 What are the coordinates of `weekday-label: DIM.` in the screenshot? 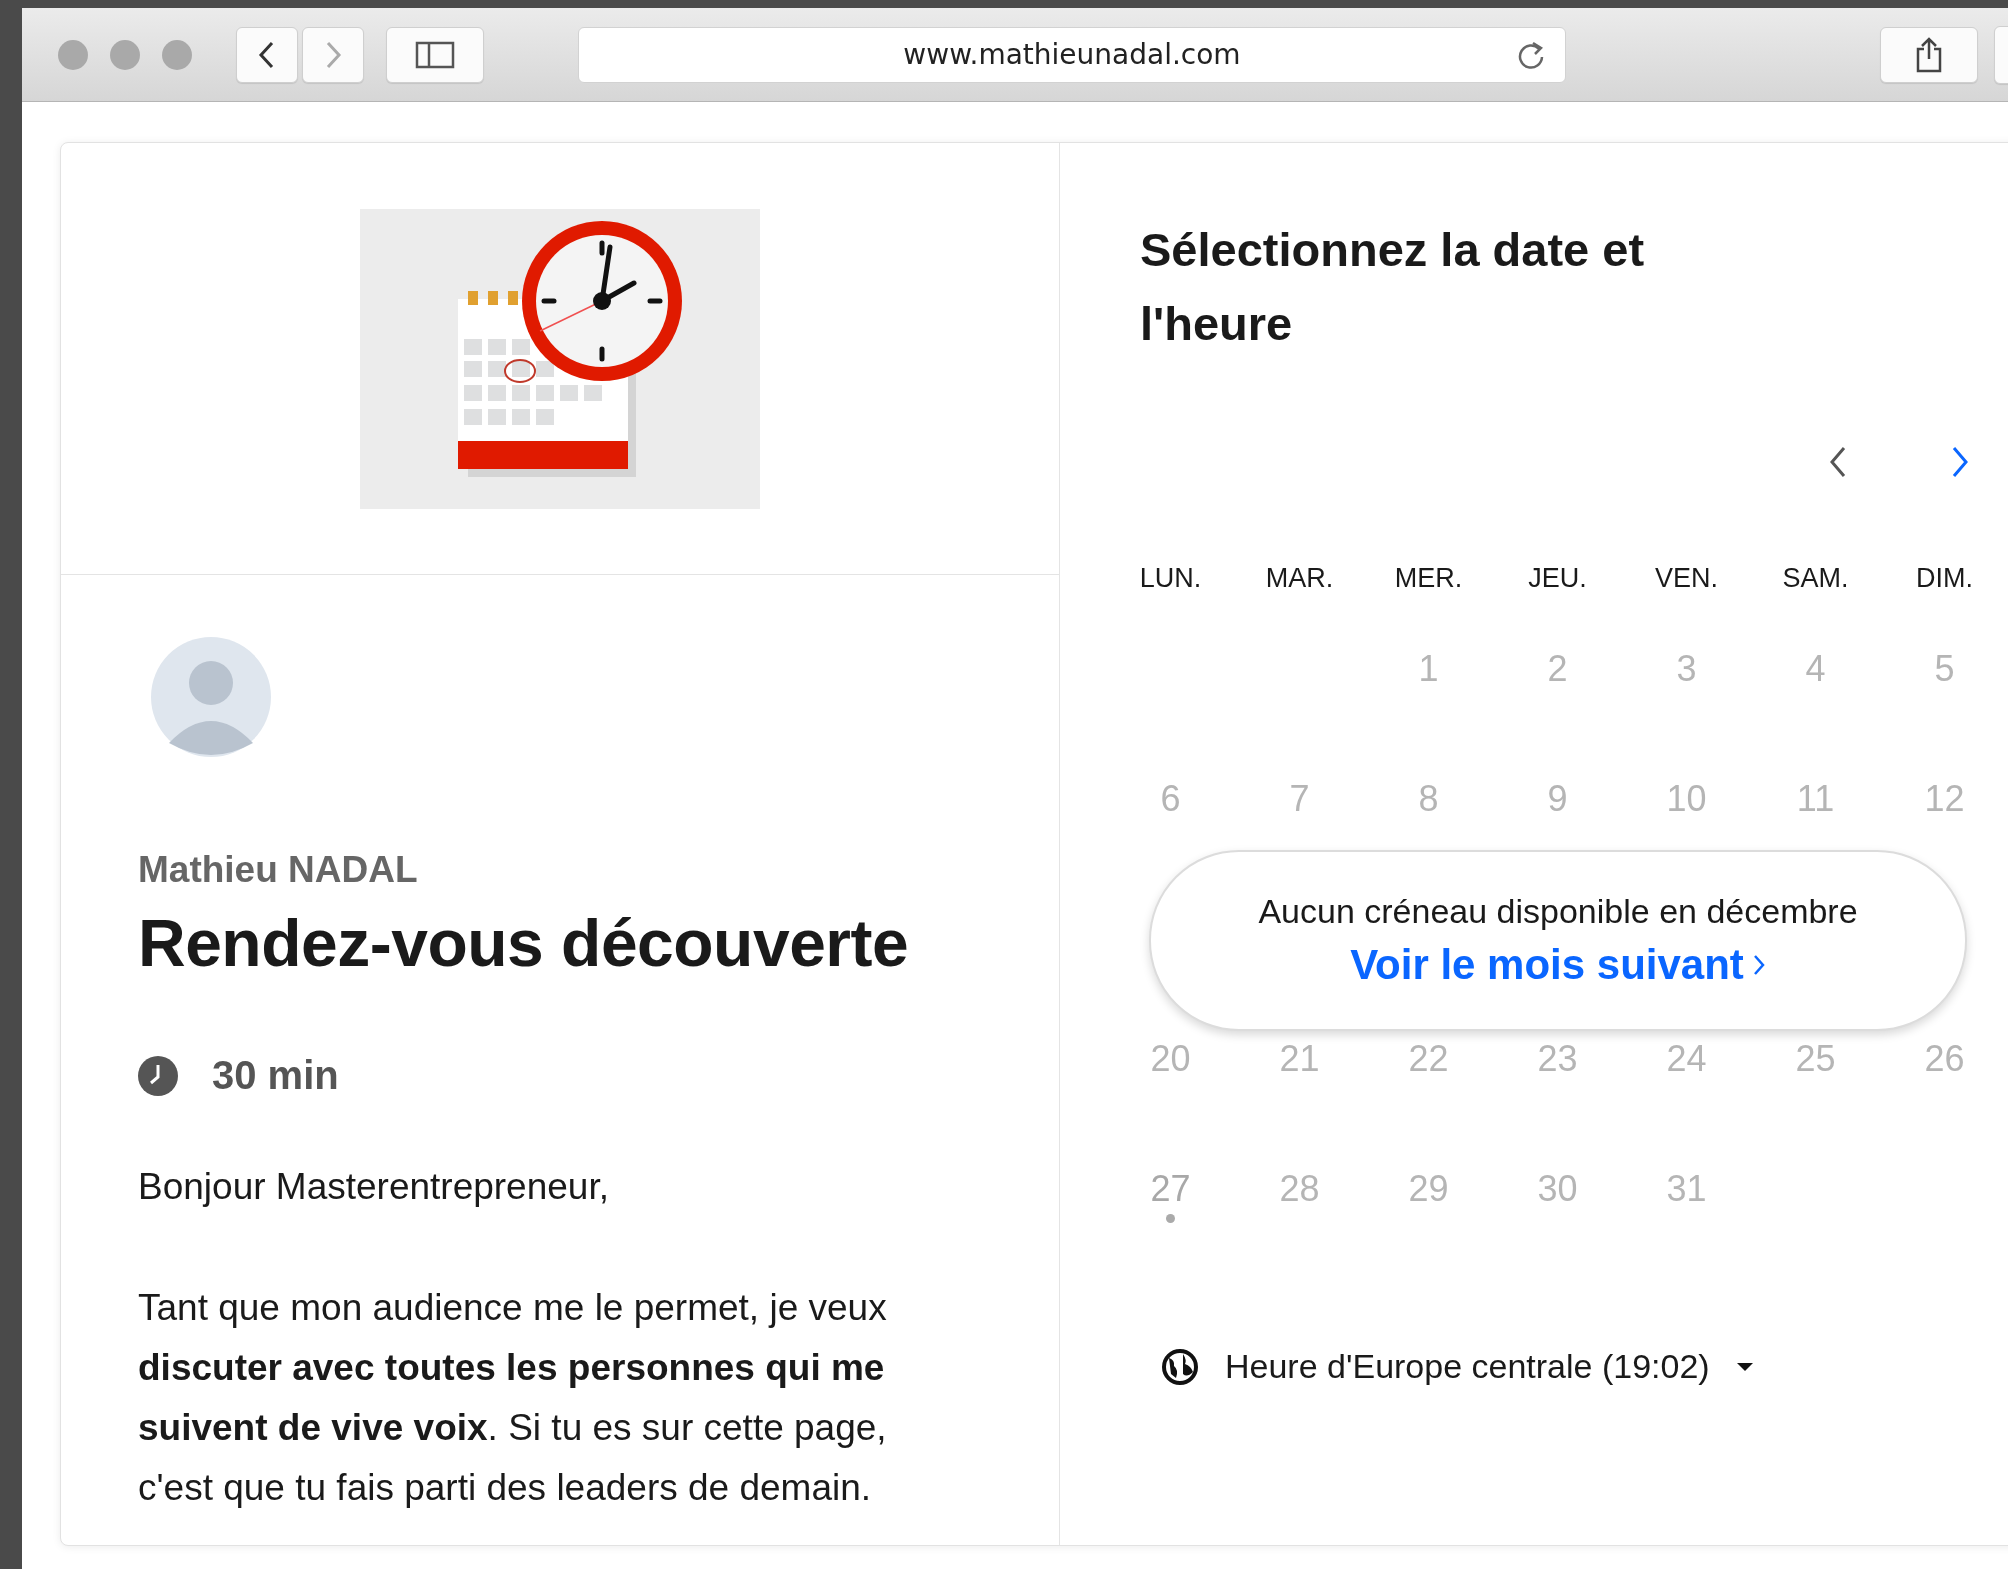 It's located at (1944, 578).